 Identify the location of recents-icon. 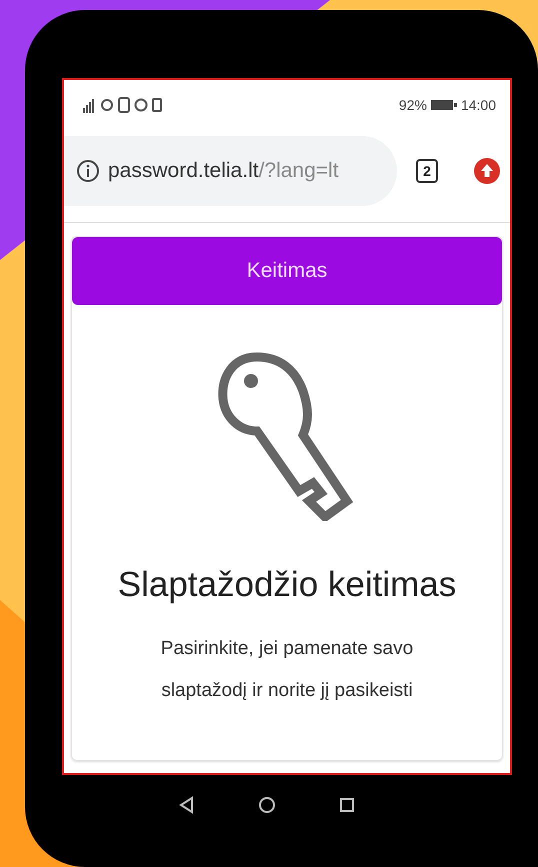
(347, 805).